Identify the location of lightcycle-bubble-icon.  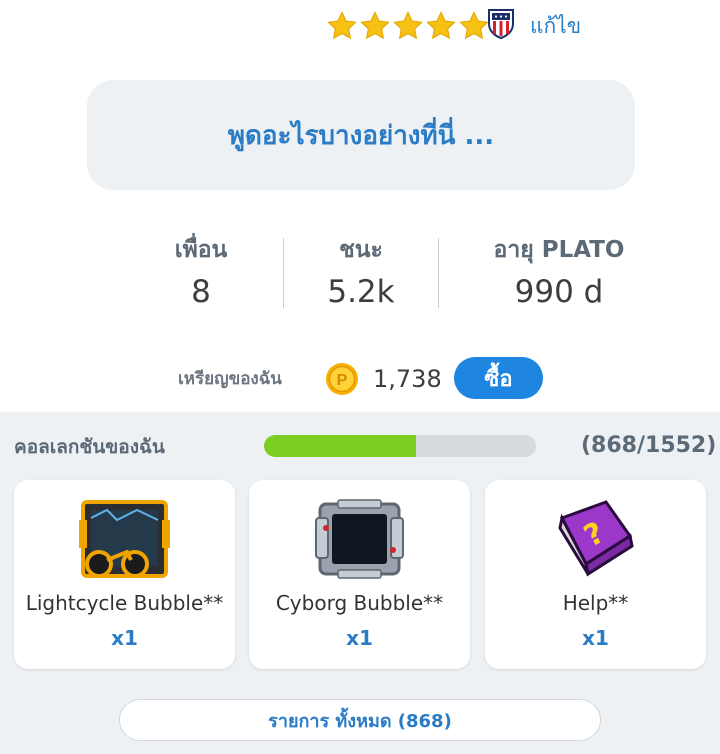
(124, 539).